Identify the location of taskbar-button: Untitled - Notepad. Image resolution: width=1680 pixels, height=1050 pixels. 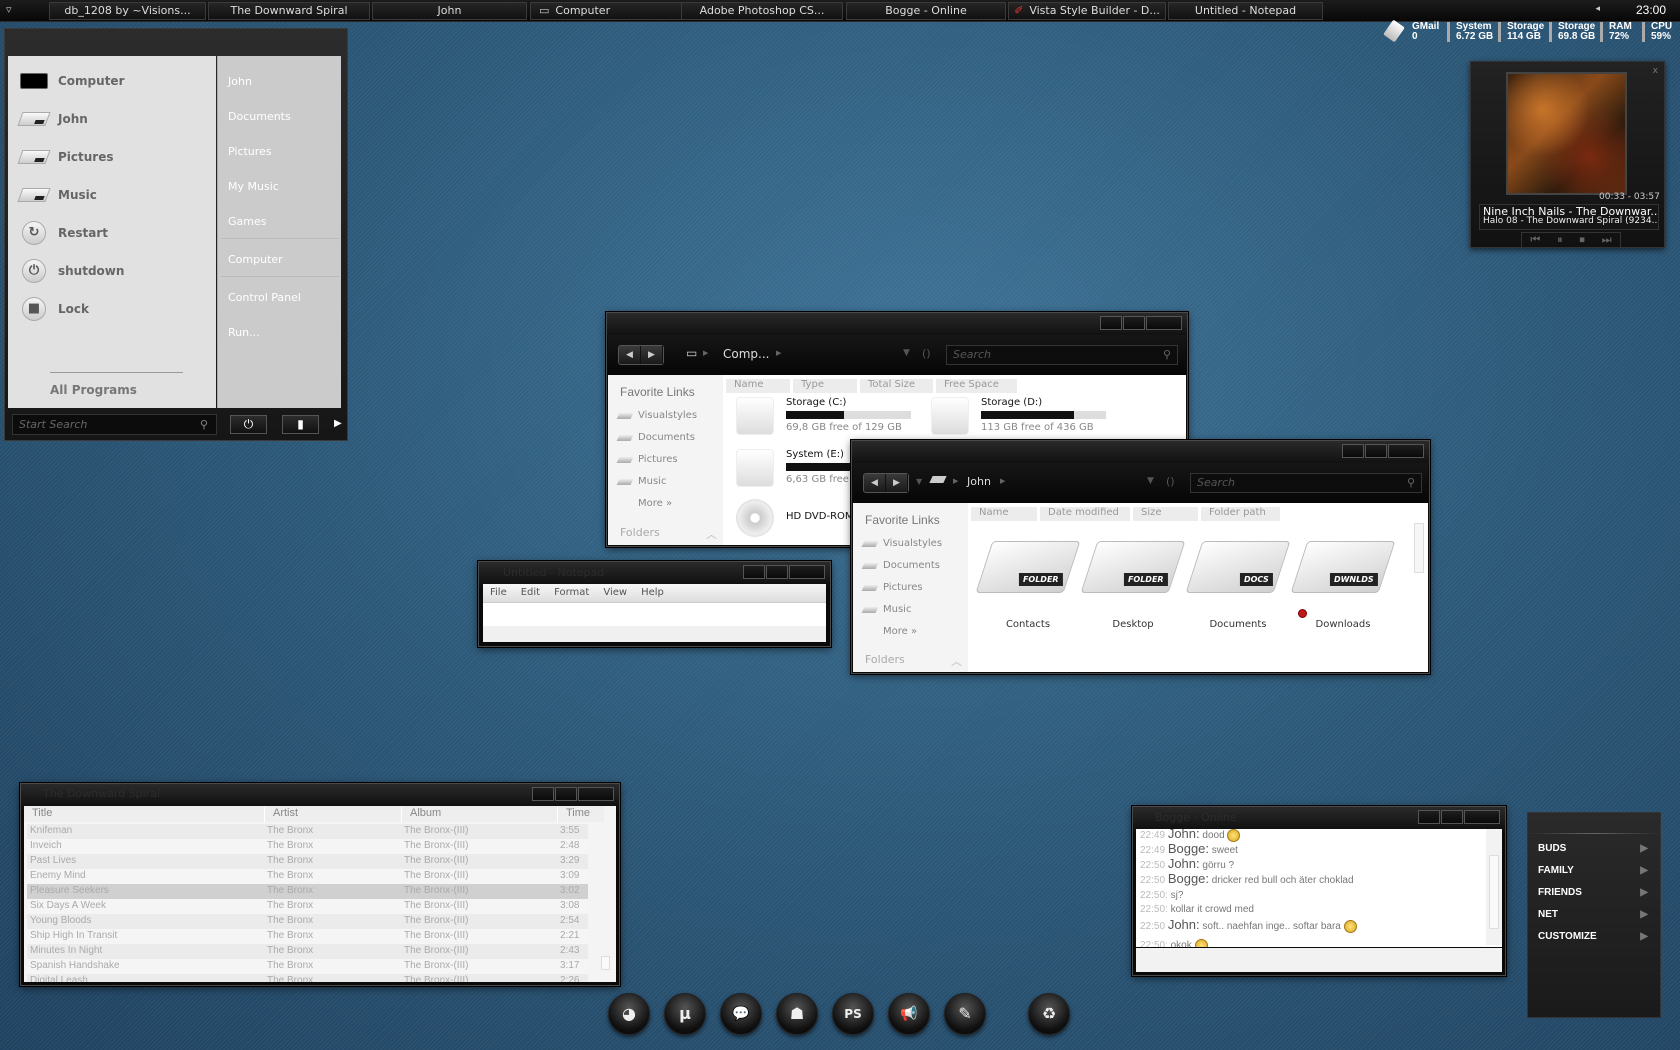
(1245, 11).